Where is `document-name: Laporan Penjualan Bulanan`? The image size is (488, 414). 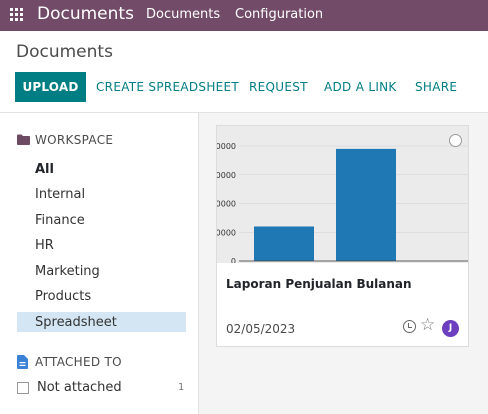
document-name: Laporan Penjualan Bulanan is located at coordinates (319, 284).